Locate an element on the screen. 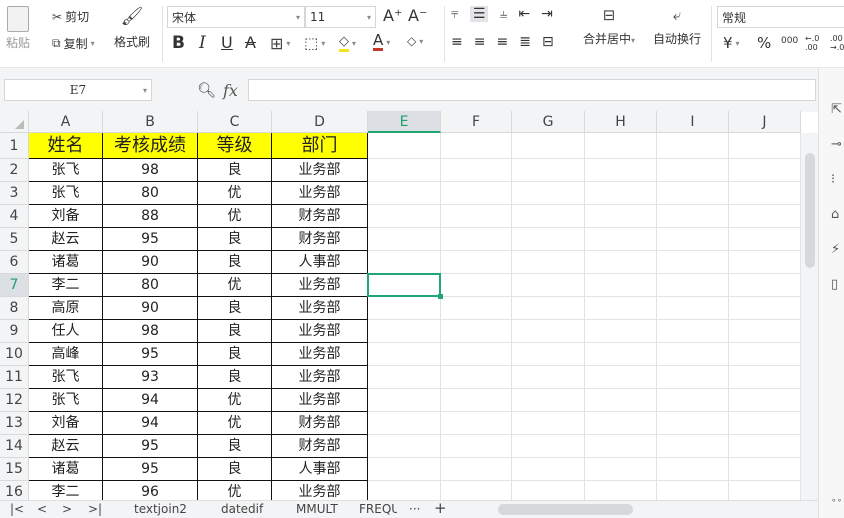 The image size is (844, 518). prev-sheet-icon: < is located at coordinates (42, 509).